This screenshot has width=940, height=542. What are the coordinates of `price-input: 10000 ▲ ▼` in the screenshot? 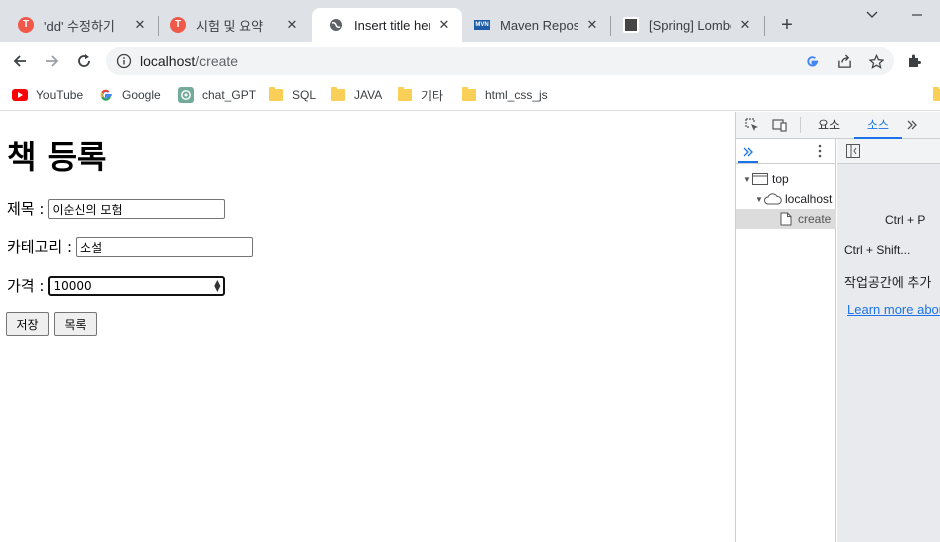 It's located at (137, 285).